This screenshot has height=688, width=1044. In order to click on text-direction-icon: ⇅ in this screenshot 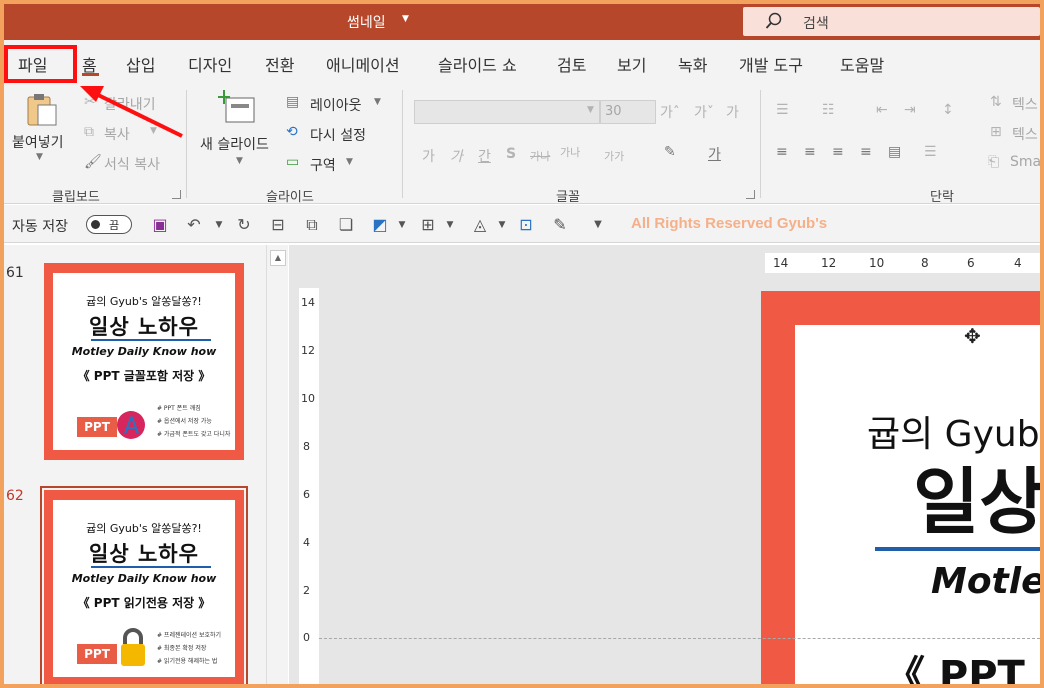, I will do `click(996, 102)`.